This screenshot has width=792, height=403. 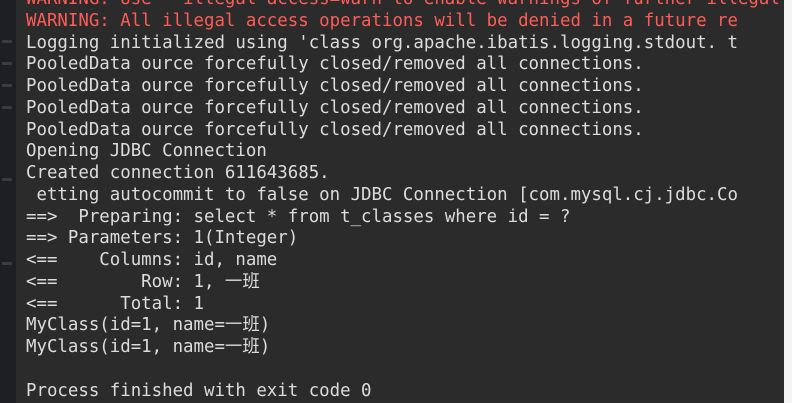 I want to click on console-line-created-connection: Created connection 611643685., so click(x=178, y=173).